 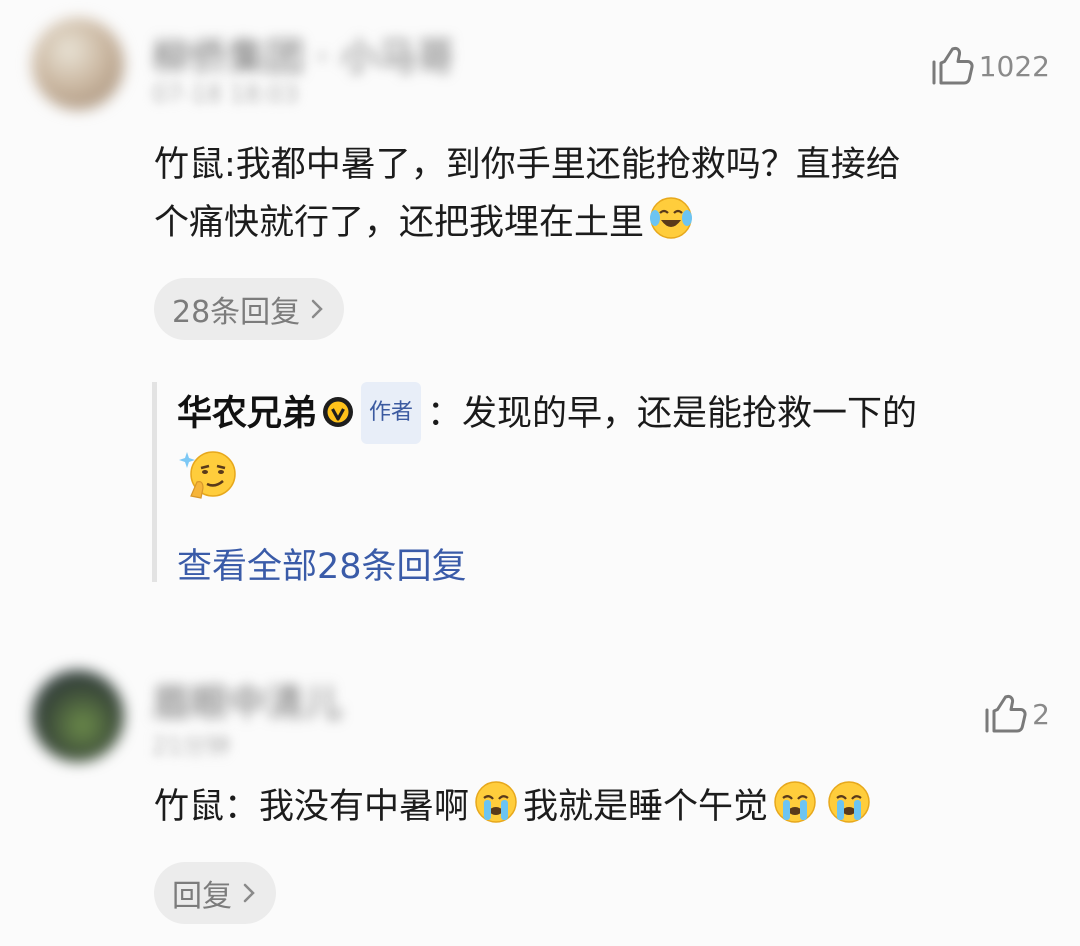 I want to click on author-tag: 作者, so click(x=391, y=413).